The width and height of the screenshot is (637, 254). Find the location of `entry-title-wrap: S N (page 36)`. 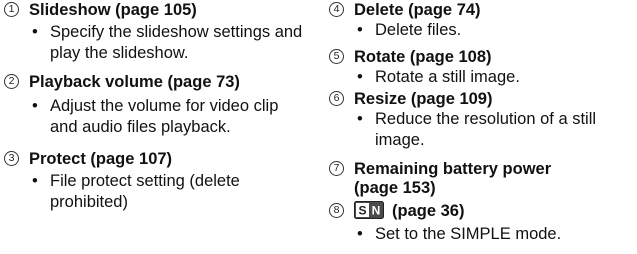

entry-title-wrap: S N (page 36) is located at coordinates (494, 211).